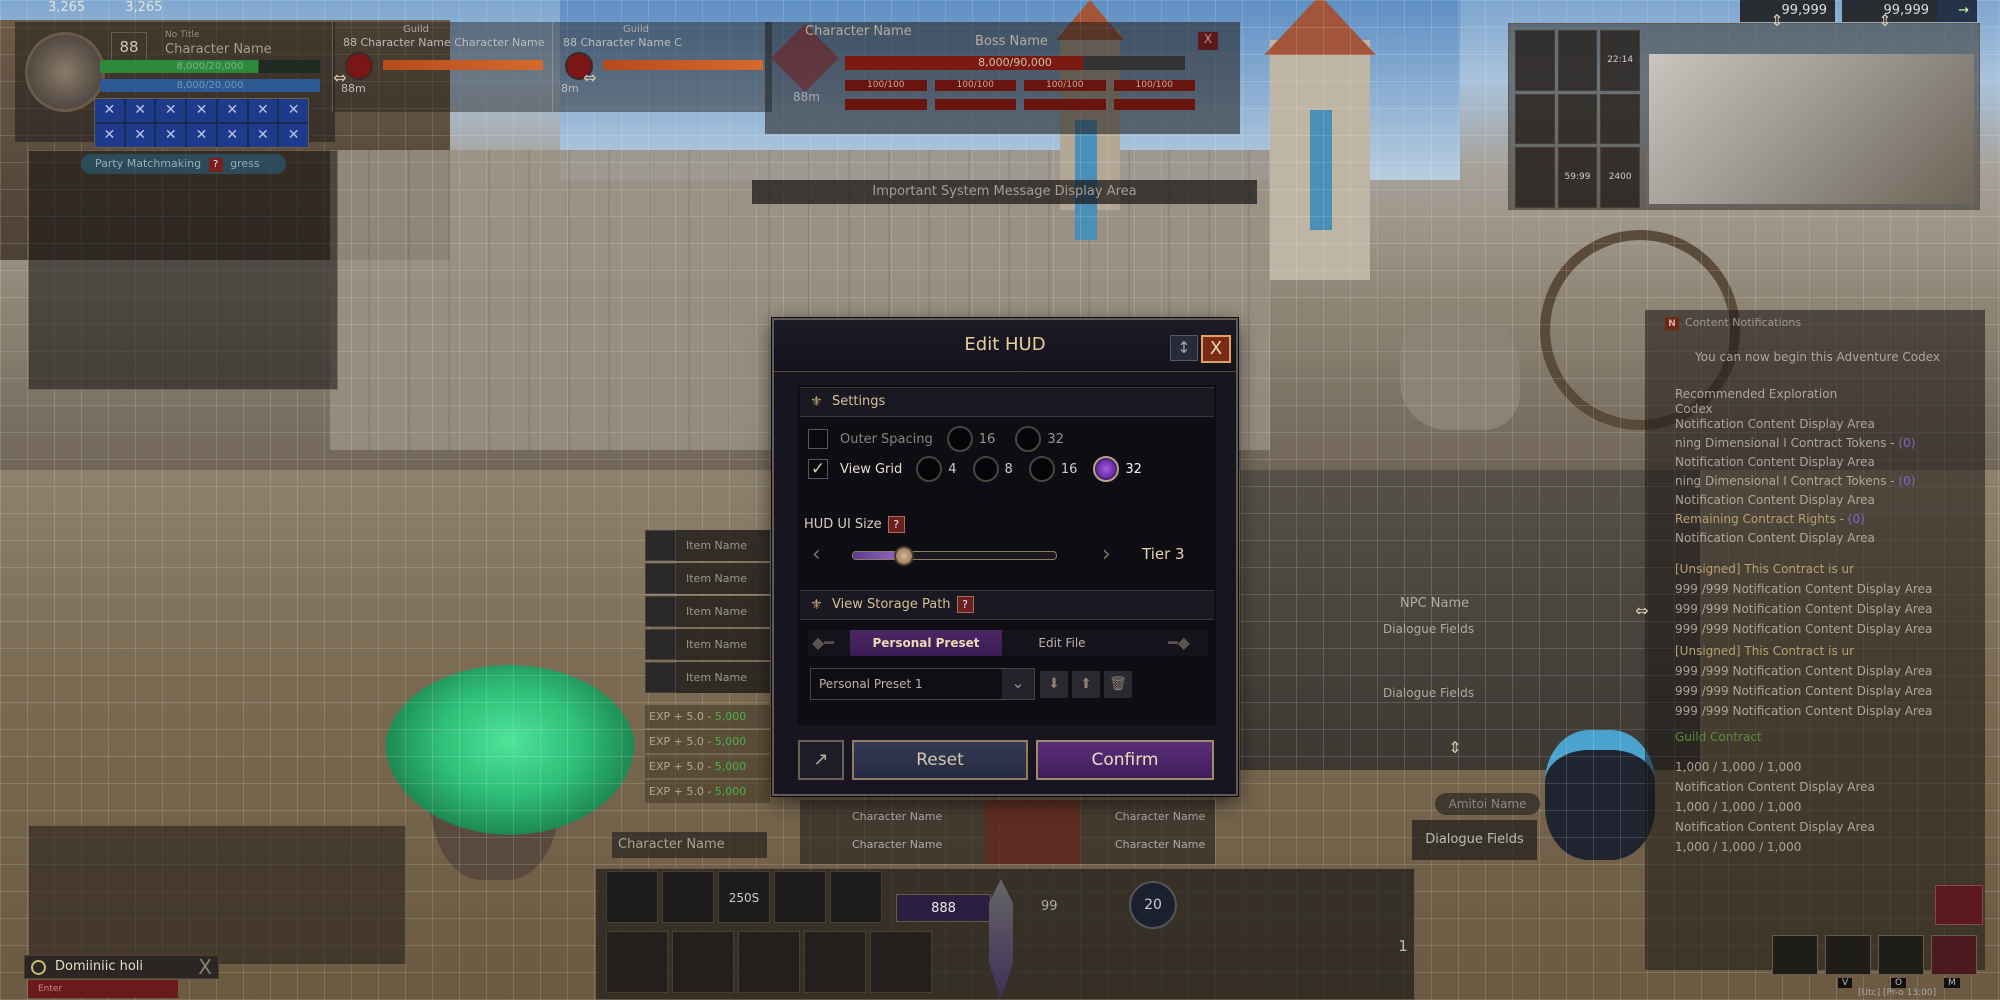 This screenshot has height=1000, width=2000. I want to click on tab-personal-preset: Personal Preset, so click(926, 643).